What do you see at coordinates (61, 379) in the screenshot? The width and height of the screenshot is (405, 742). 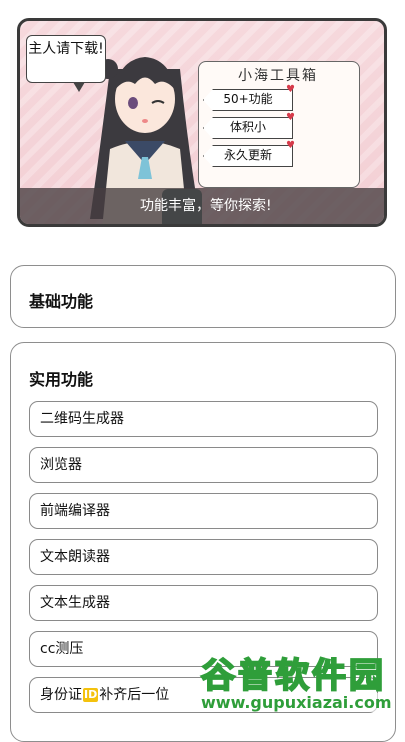 I see `section-title-practical: 实用功能` at bounding box center [61, 379].